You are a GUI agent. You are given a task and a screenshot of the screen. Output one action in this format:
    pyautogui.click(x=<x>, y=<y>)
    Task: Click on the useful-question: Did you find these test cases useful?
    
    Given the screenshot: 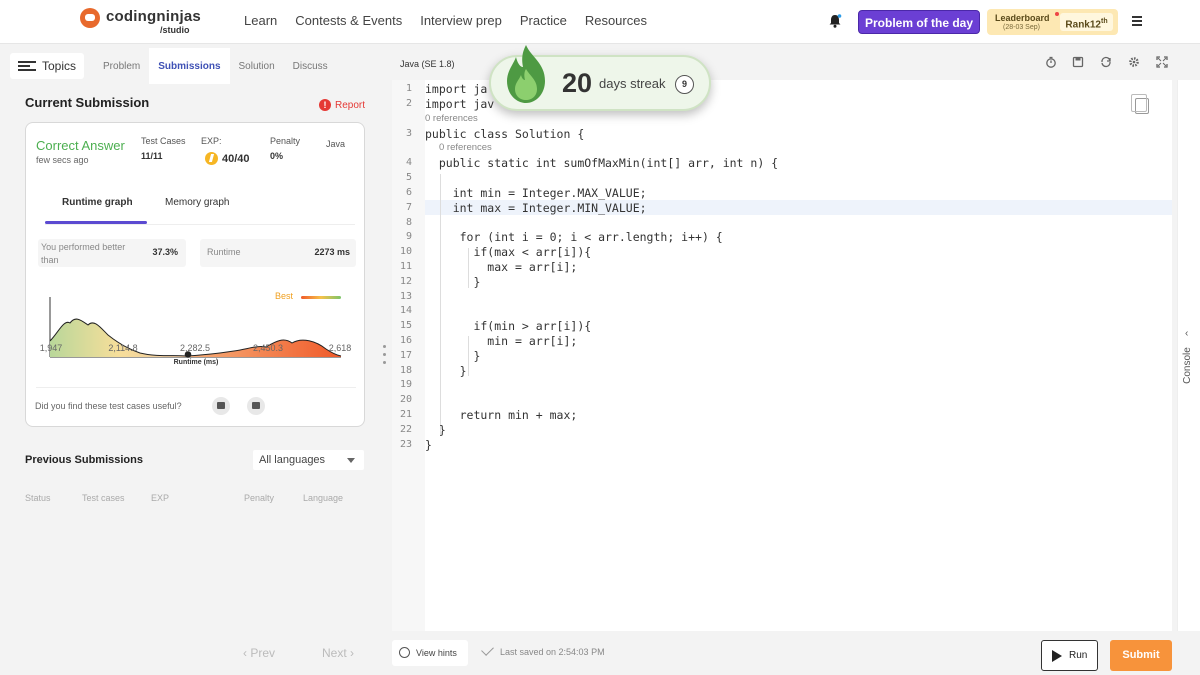 What is the action you would take?
    pyautogui.click(x=108, y=406)
    